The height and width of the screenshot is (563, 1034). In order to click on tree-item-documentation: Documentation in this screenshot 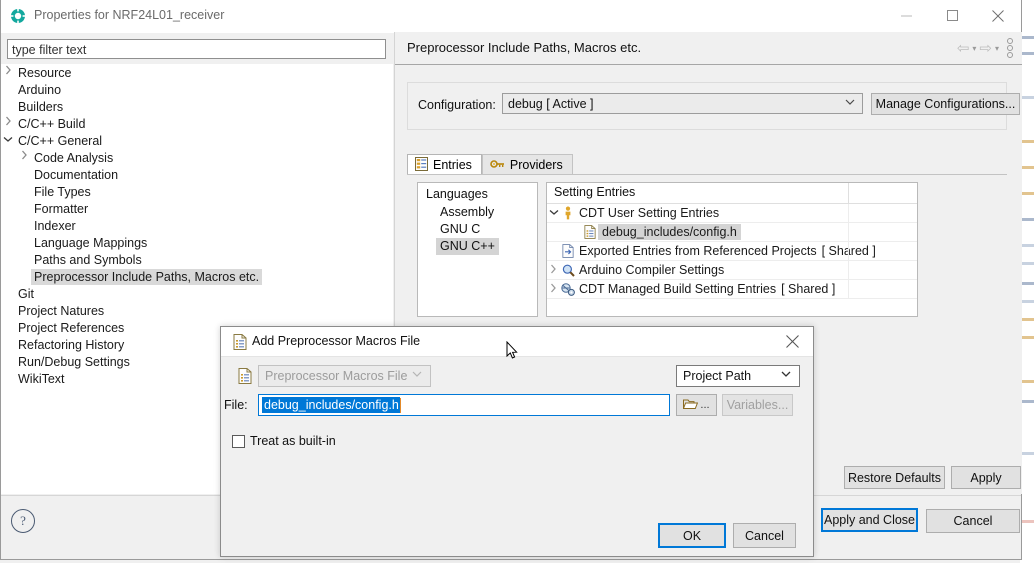, I will do `click(197, 174)`.